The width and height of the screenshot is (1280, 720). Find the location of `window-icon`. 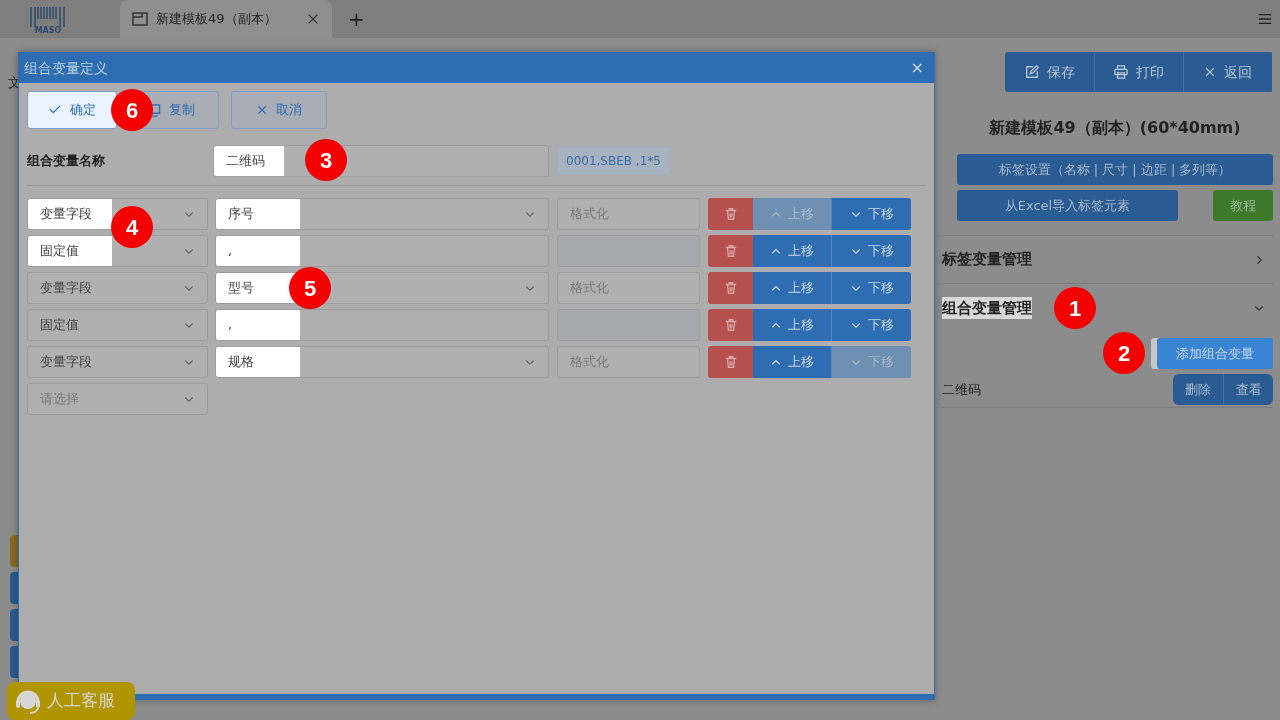

window-icon is located at coordinates (140, 19).